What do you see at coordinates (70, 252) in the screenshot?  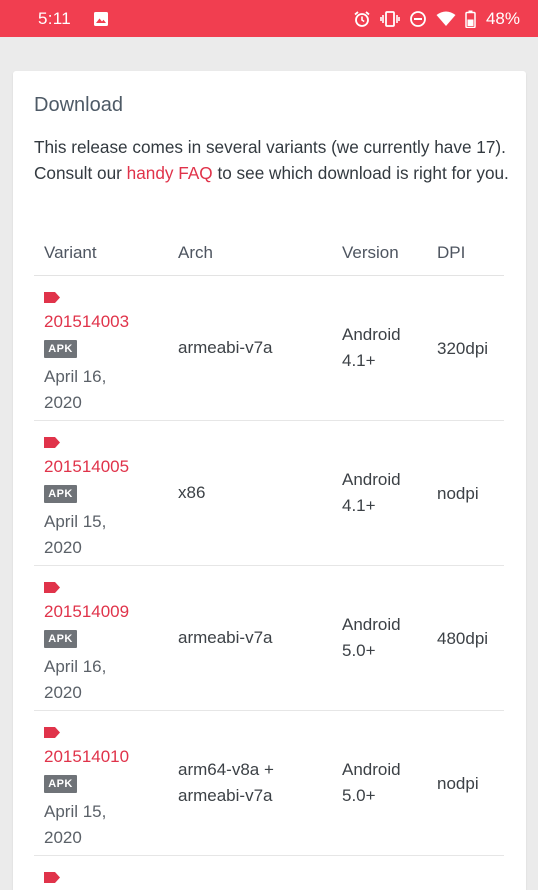 I see `header-variant: Variant` at bounding box center [70, 252].